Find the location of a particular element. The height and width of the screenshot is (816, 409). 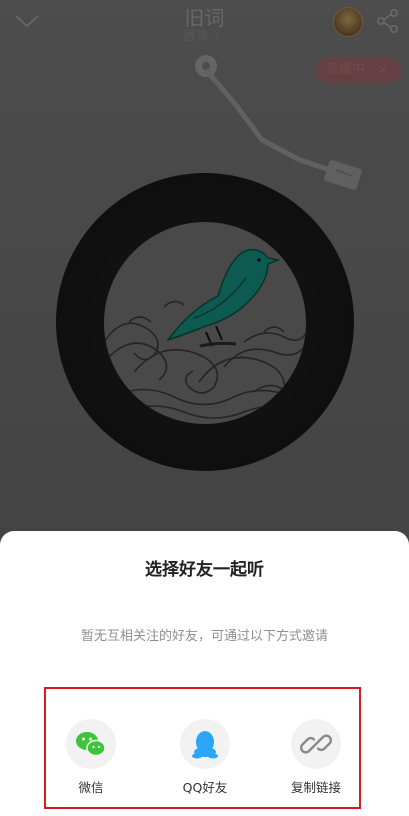

copy-link-button: 复制链接 is located at coordinates (316, 748).